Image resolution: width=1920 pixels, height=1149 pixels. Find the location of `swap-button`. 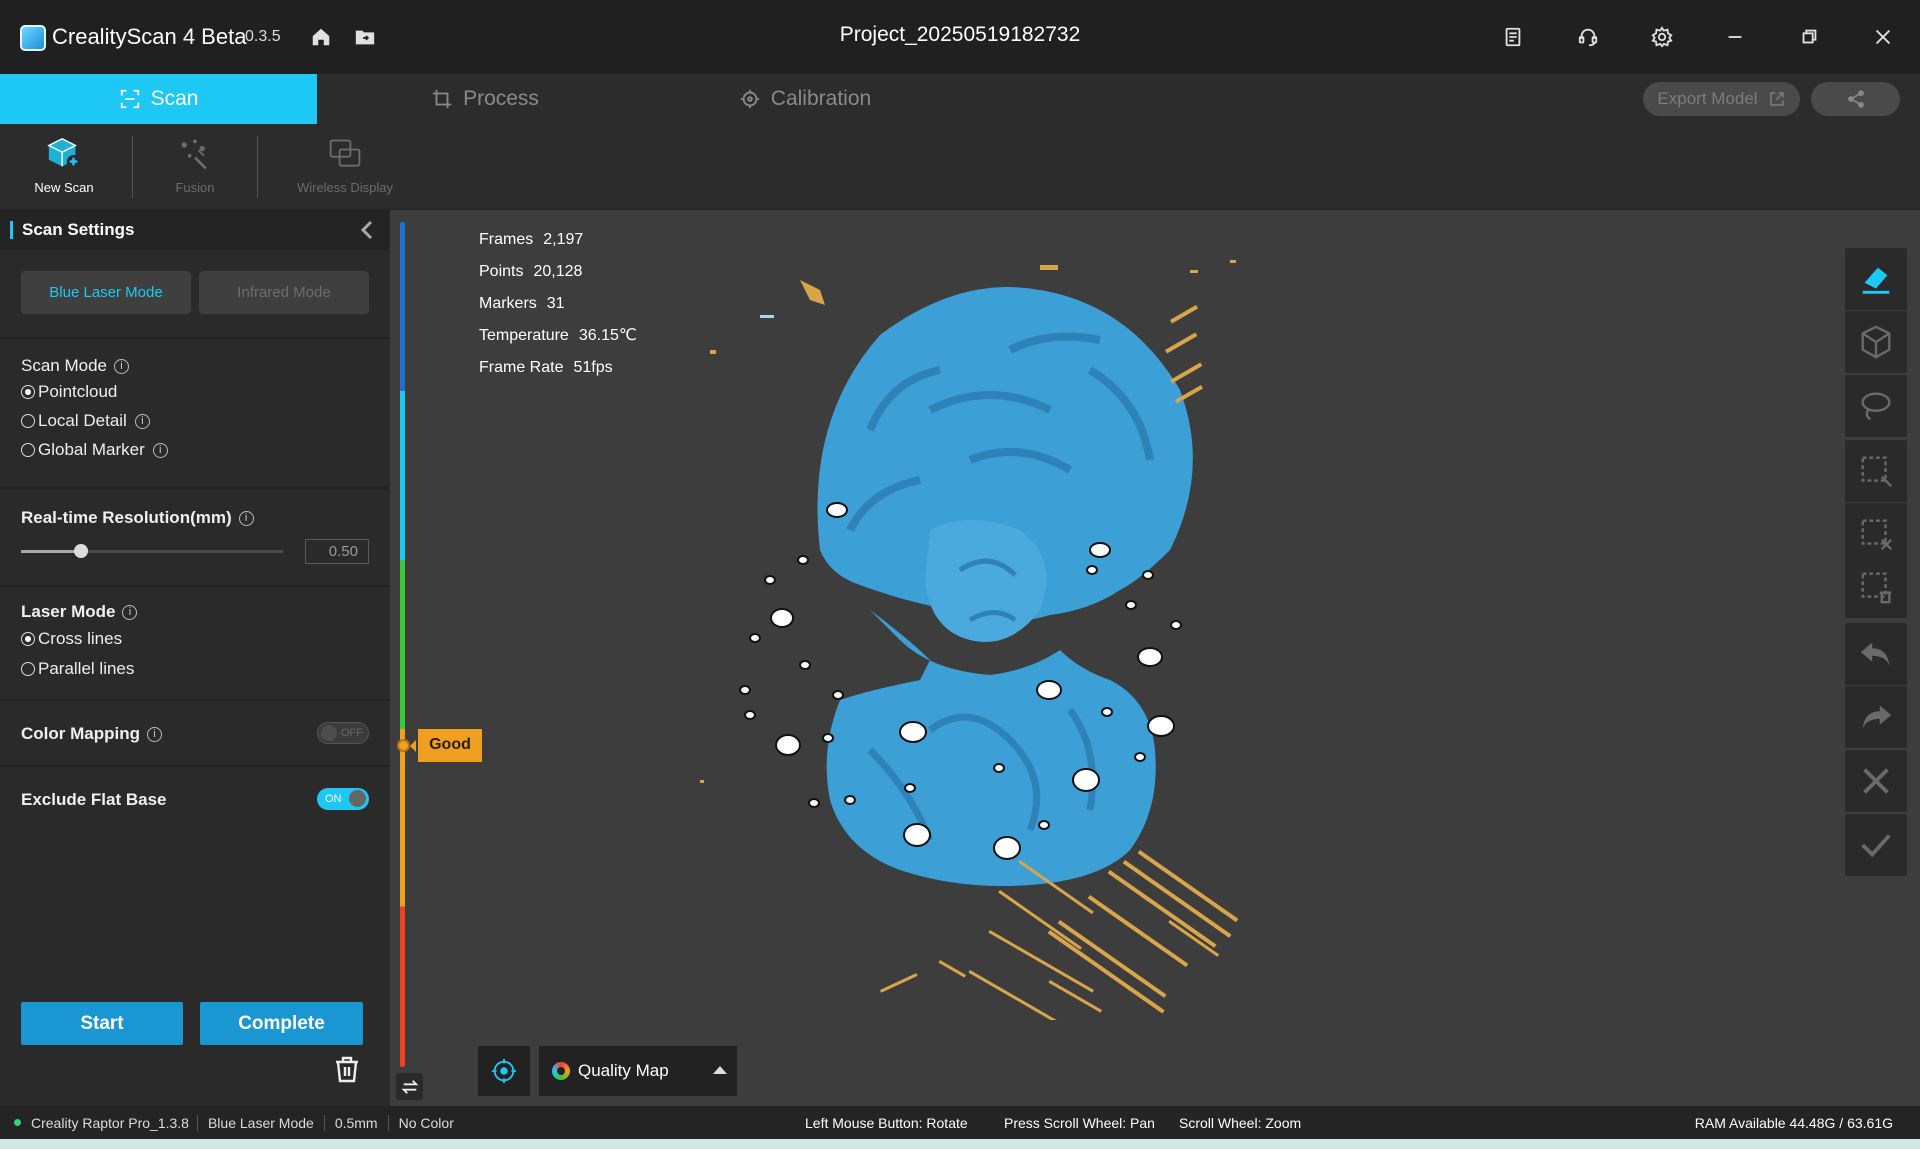

swap-button is located at coordinates (409, 1086).